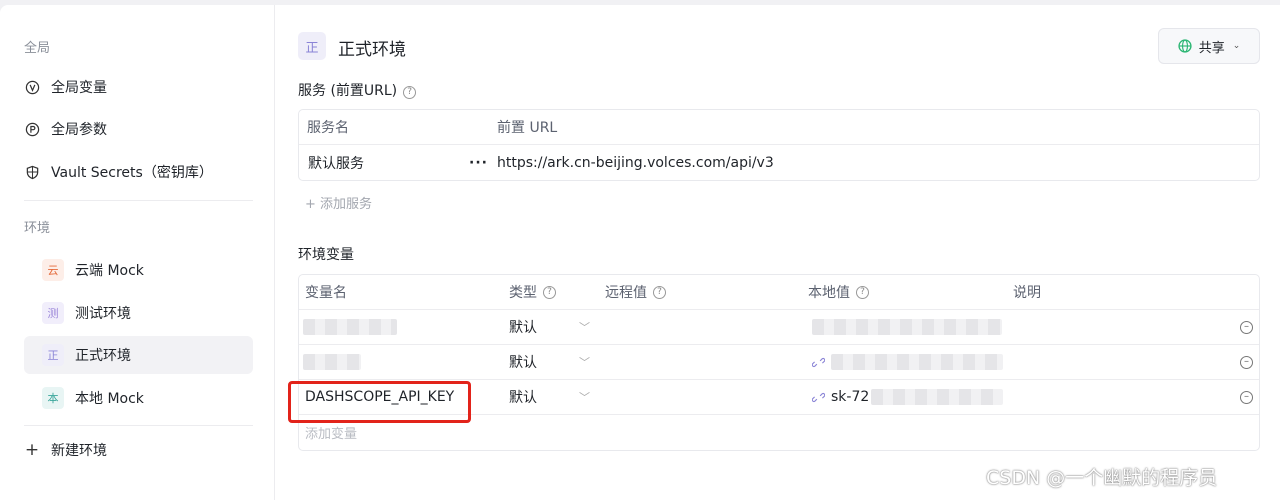 The height and width of the screenshot is (500, 1280). What do you see at coordinates (132, 173) in the screenshot?
I see `sidebar-item-label: Vault Secrets（密钥库）` at bounding box center [132, 173].